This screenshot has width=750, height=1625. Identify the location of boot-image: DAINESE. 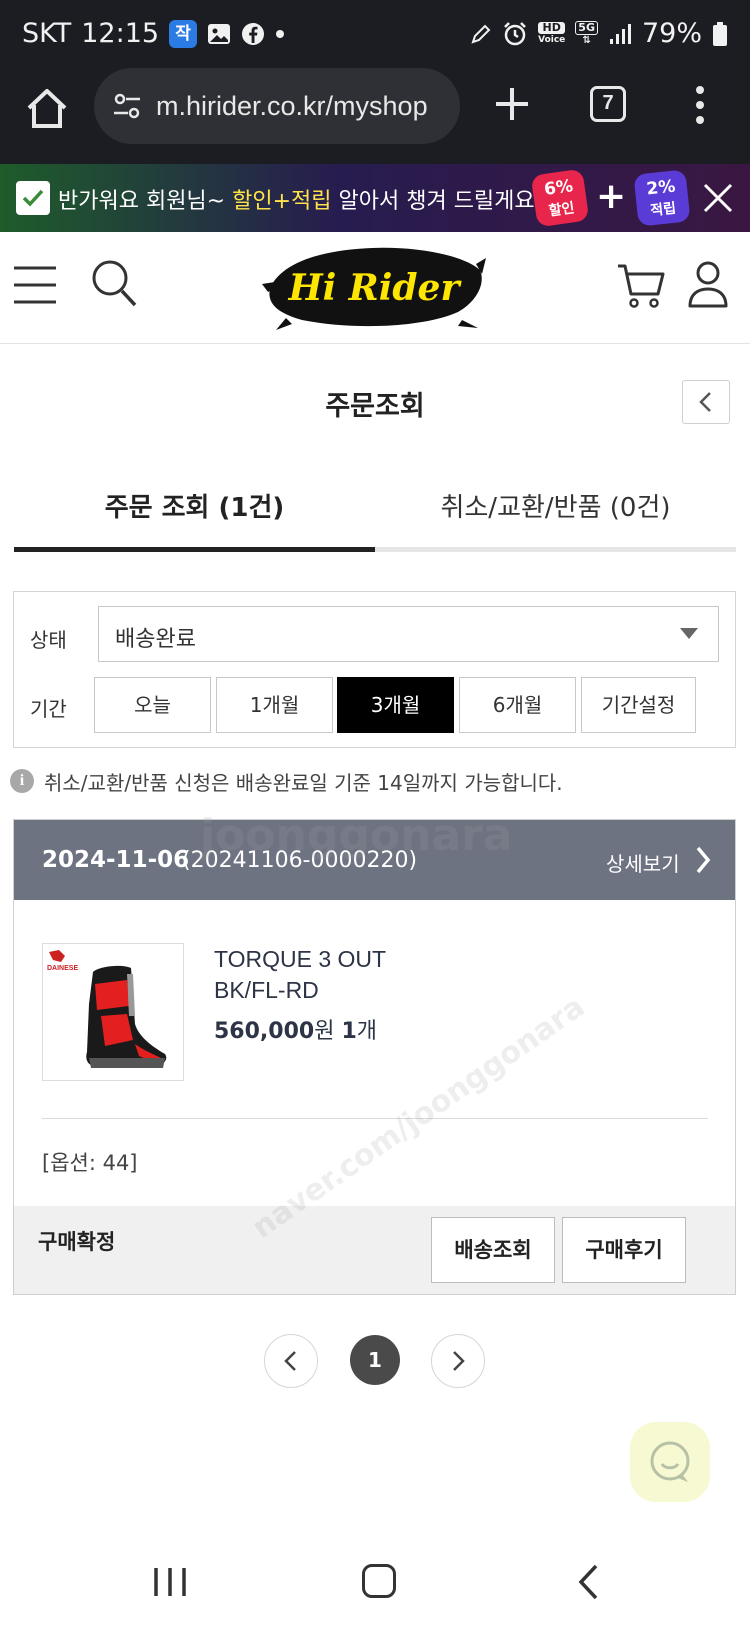
(107, 1009).